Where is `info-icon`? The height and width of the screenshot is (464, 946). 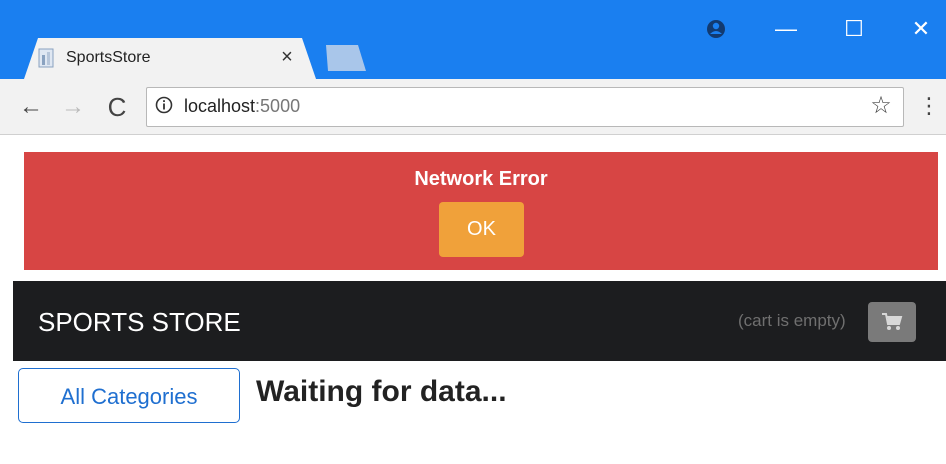
info-icon is located at coordinates (164, 105).